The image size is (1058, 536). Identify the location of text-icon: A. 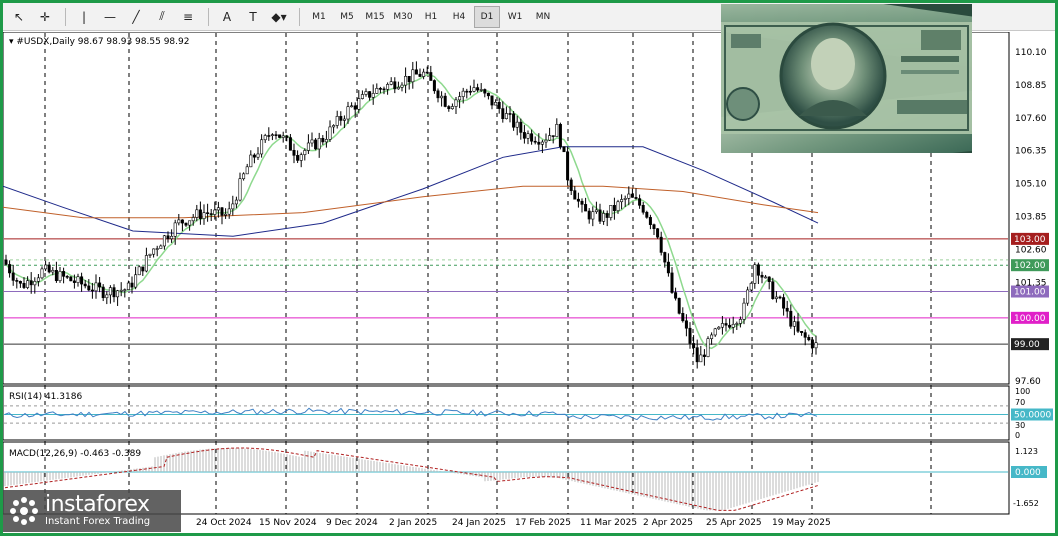
(227, 17).